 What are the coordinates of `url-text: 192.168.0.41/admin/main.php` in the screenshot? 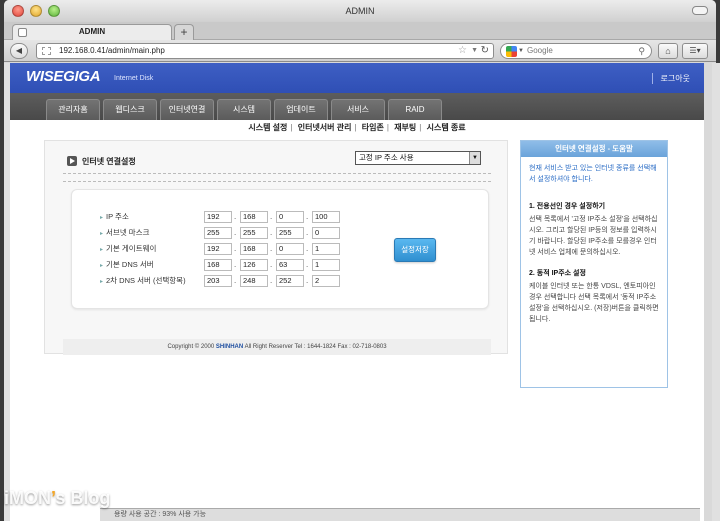 It's located at (112, 50).